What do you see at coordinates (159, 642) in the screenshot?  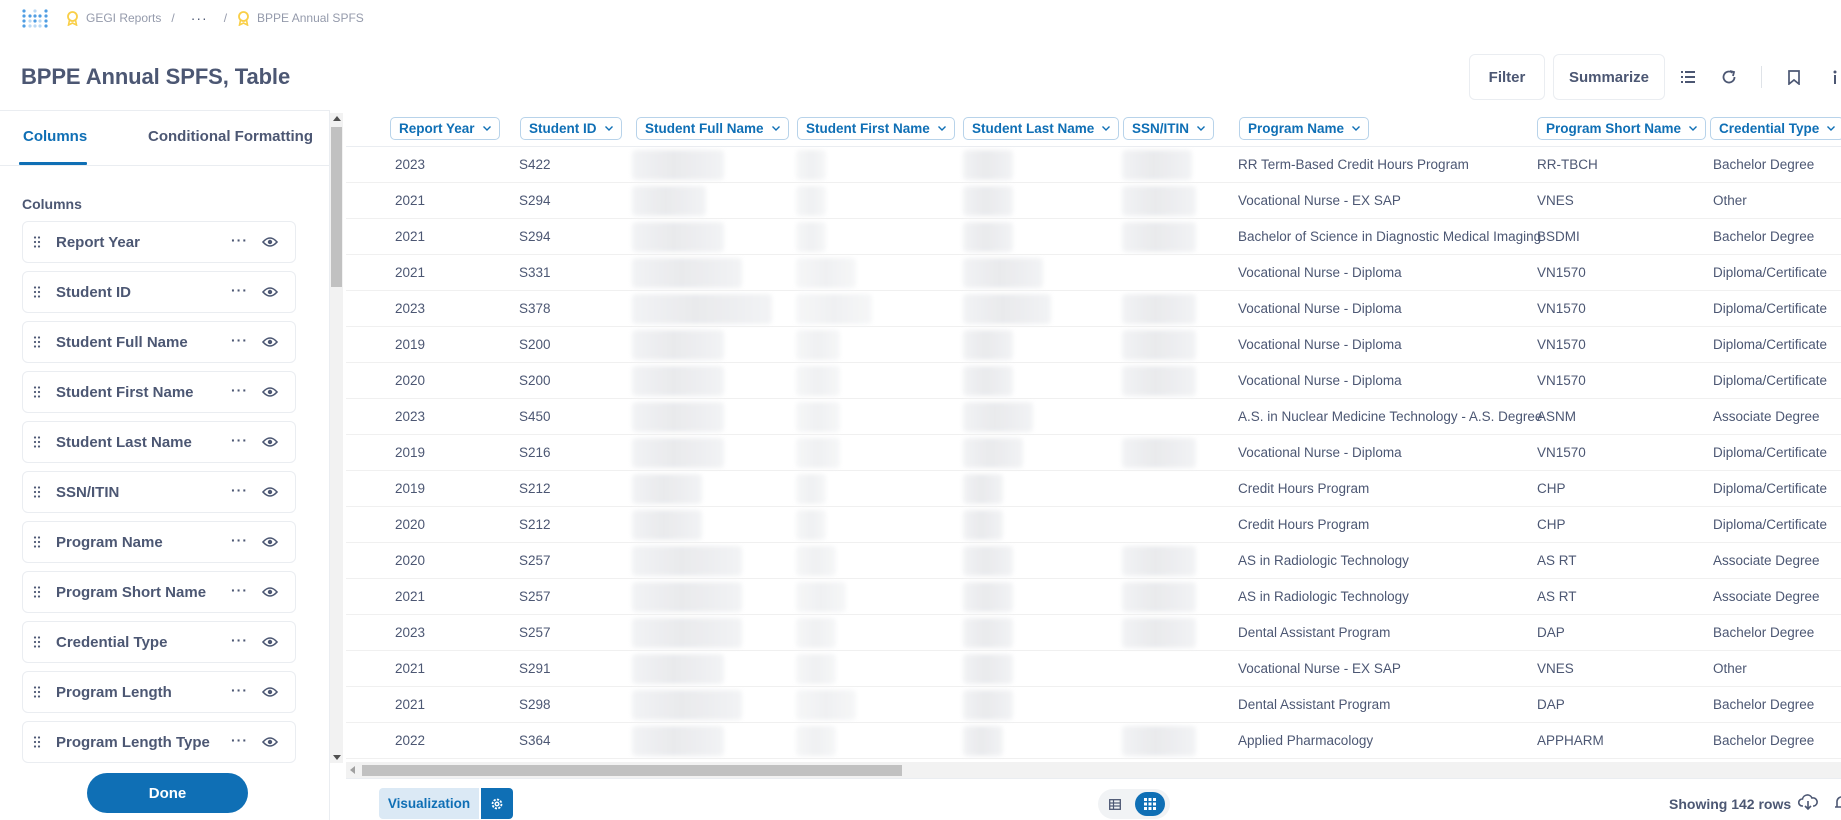 I see `column-item: Credential Type ···` at bounding box center [159, 642].